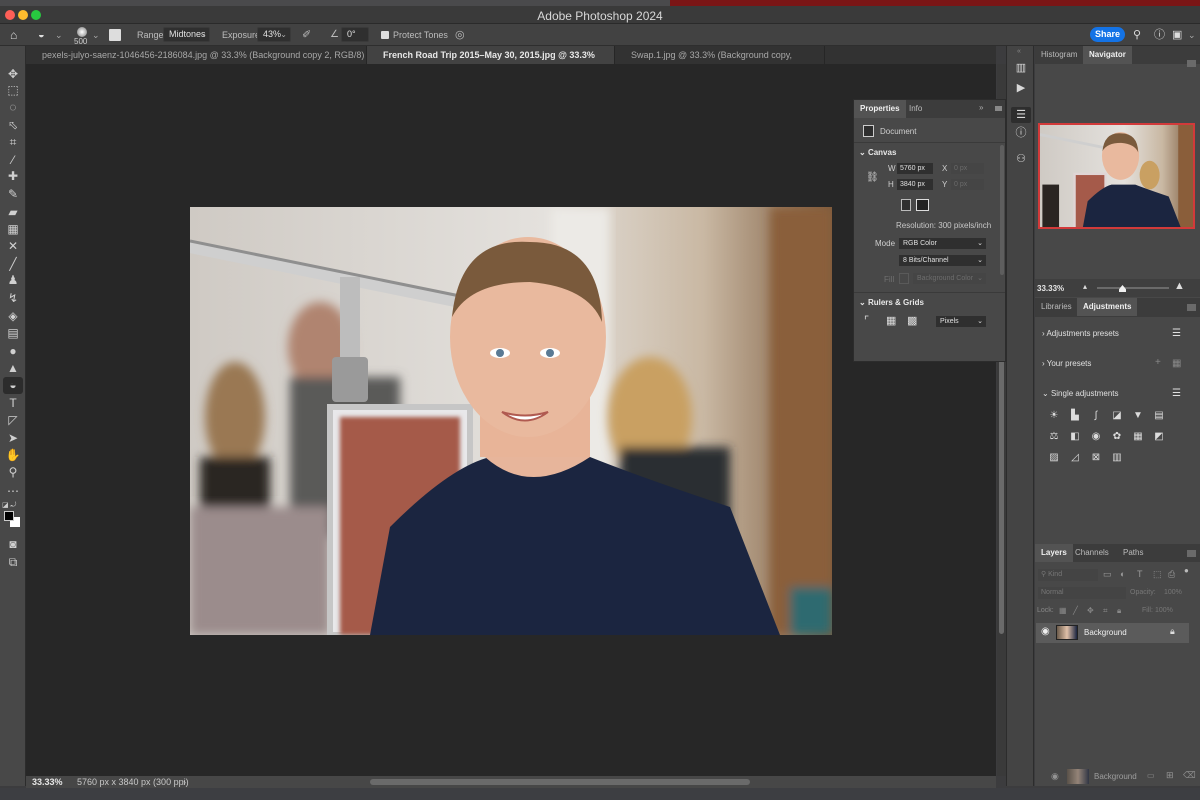 Image resolution: width=1200 pixels, height=800 pixels. Describe the element at coordinates (1171, 574) in the screenshot. I see `filter-smart-object-icon: ⎙` at that location.